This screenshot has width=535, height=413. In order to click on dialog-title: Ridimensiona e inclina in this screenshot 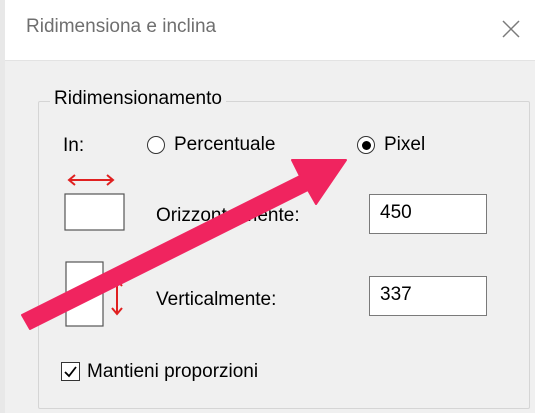, I will do `click(121, 26)`.